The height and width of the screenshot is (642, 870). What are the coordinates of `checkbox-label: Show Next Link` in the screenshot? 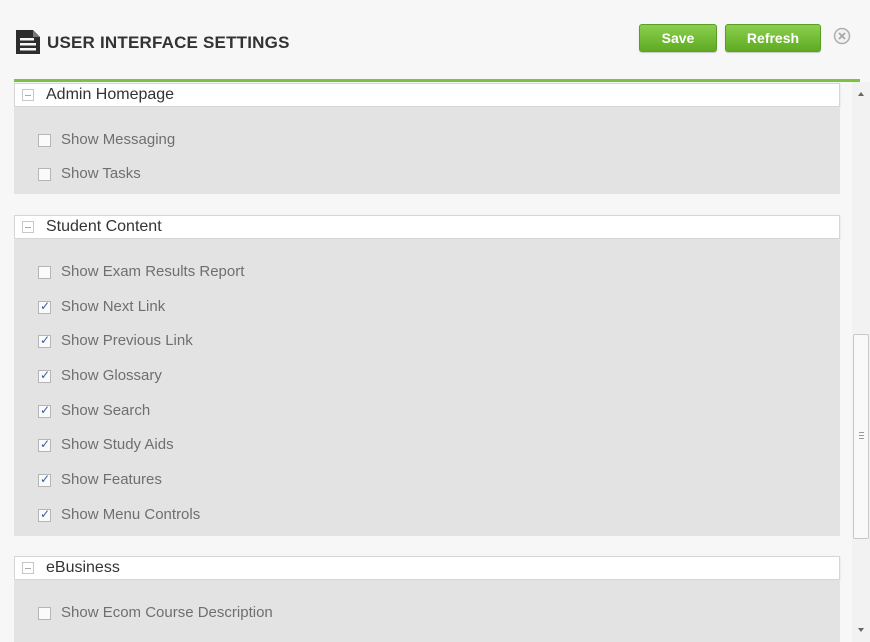 It's located at (113, 306).